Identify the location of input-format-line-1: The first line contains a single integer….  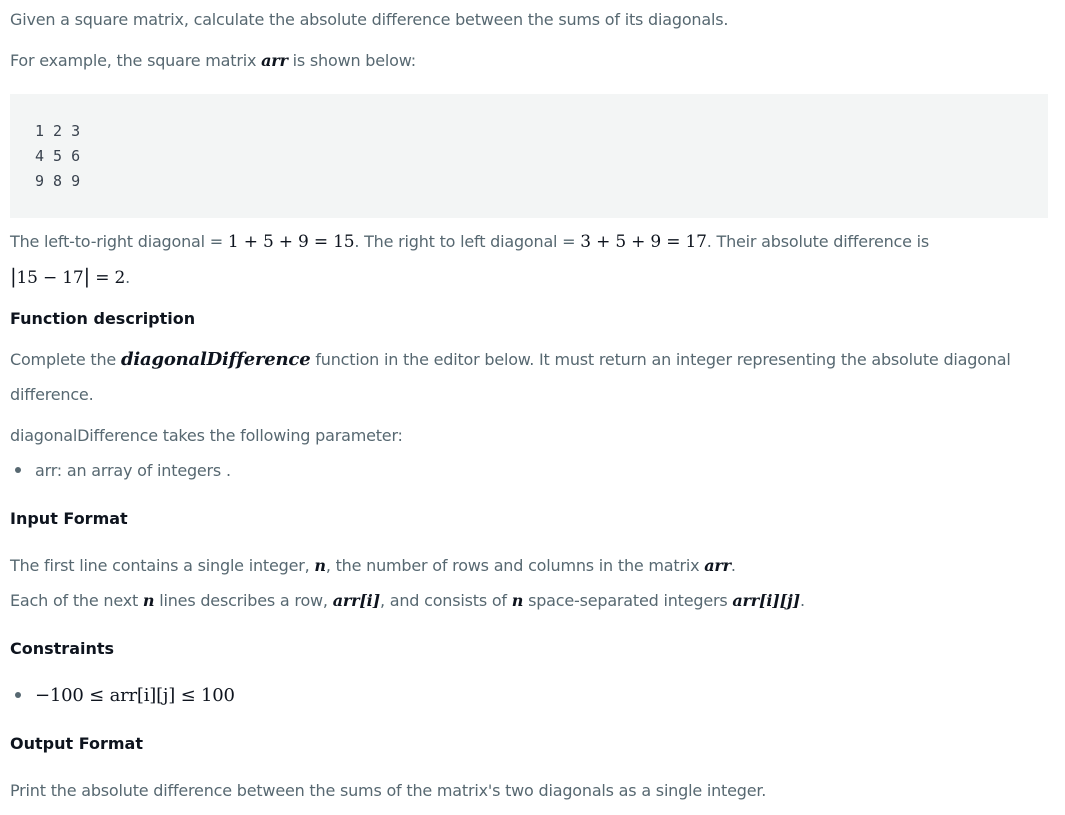
(373, 565).